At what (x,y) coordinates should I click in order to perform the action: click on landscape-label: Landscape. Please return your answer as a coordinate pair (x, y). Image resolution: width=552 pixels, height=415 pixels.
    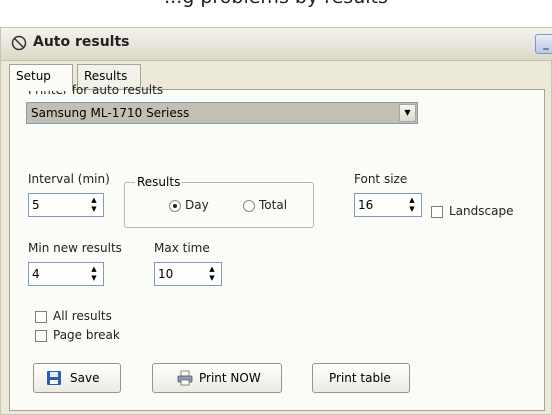
    Looking at the image, I should click on (481, 211).